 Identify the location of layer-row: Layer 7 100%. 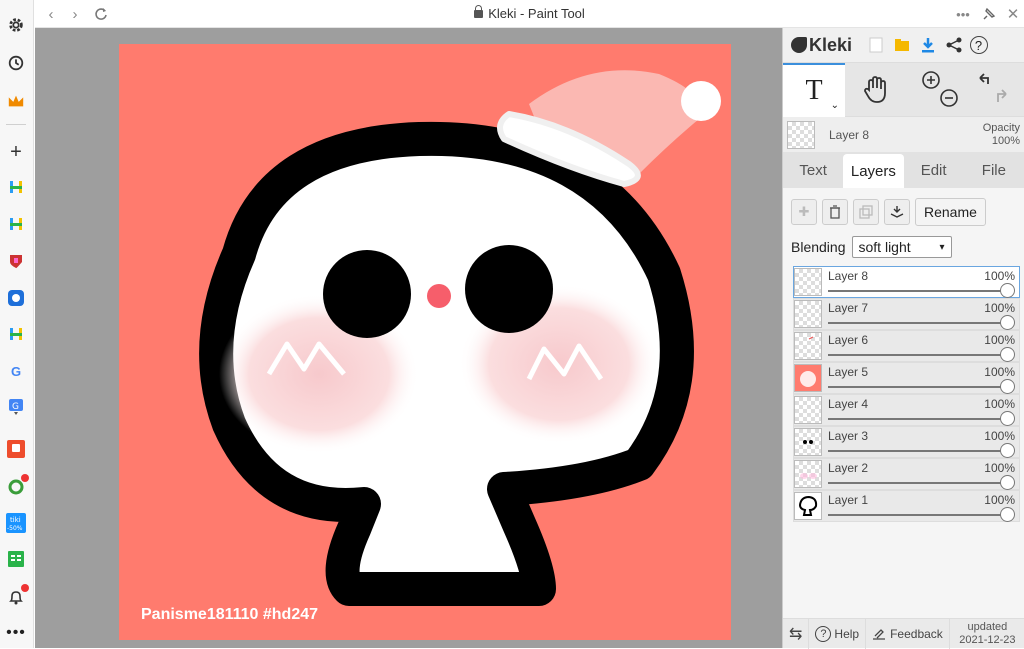
(906, 314).